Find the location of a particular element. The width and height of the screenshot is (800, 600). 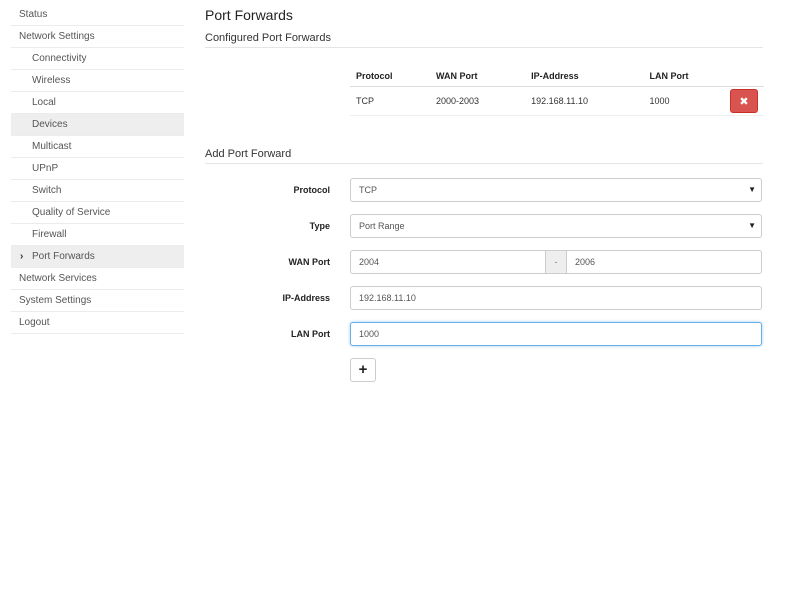

sidebar-item-label: Local is located at coordinates (44, 102).